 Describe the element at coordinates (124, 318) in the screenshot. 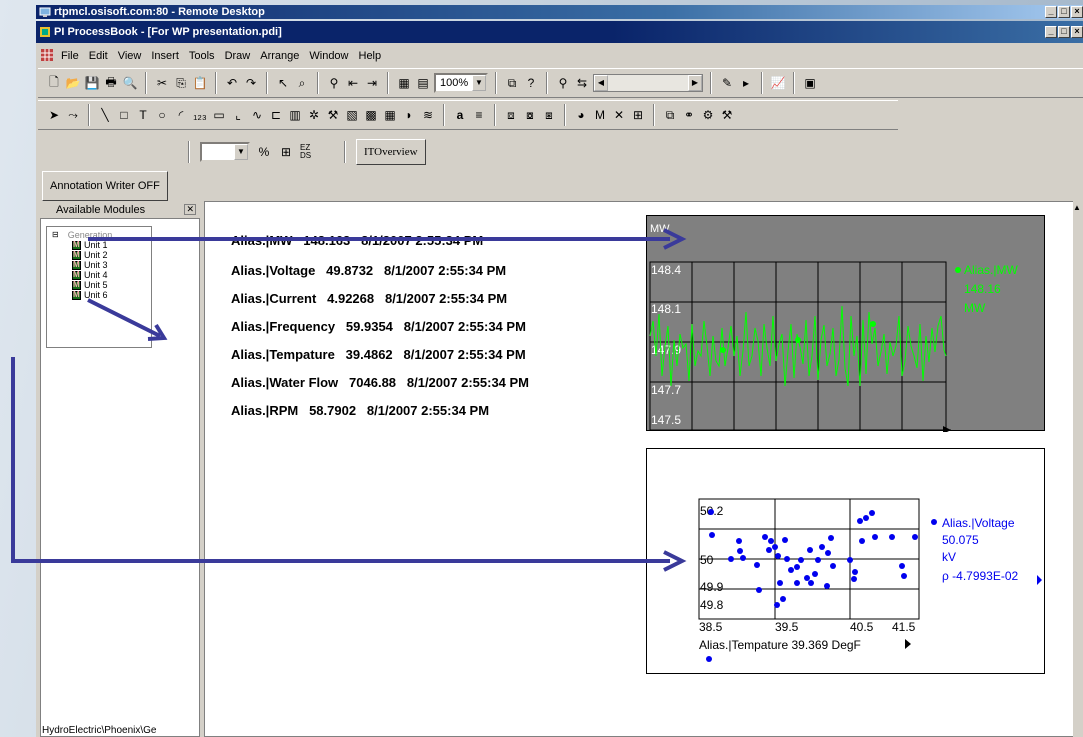

I see `arrow-to-unit` at that location.